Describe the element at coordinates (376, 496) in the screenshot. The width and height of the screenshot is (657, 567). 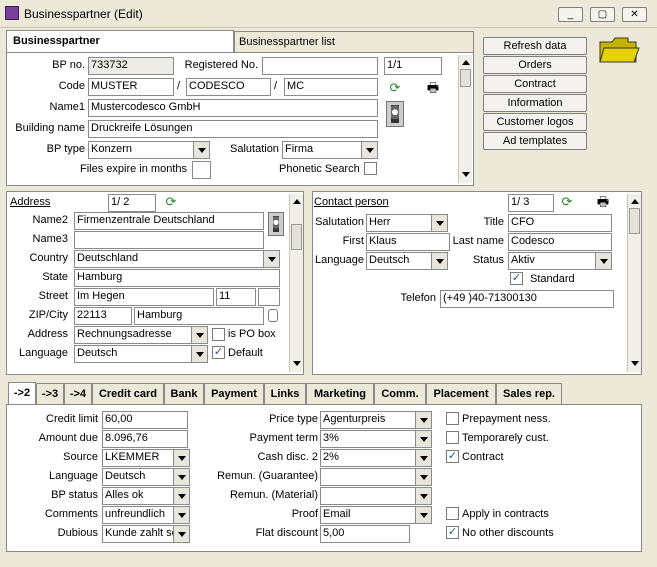
I see `remun-material-select` at that location.